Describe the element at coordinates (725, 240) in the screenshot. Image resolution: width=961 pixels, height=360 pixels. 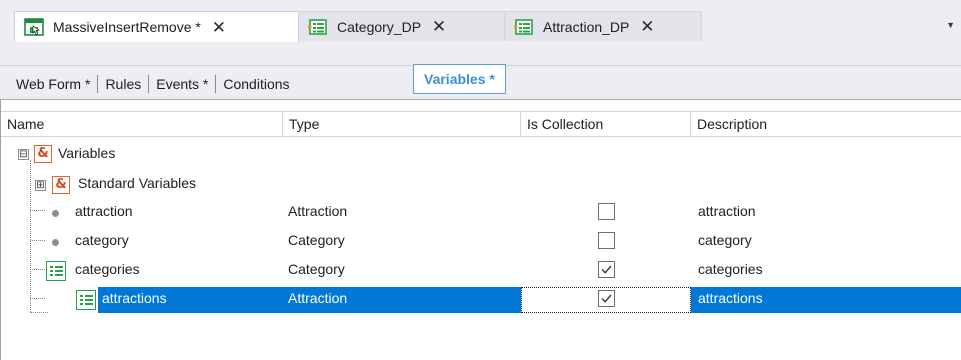
I see `variable-description: category` at that location.